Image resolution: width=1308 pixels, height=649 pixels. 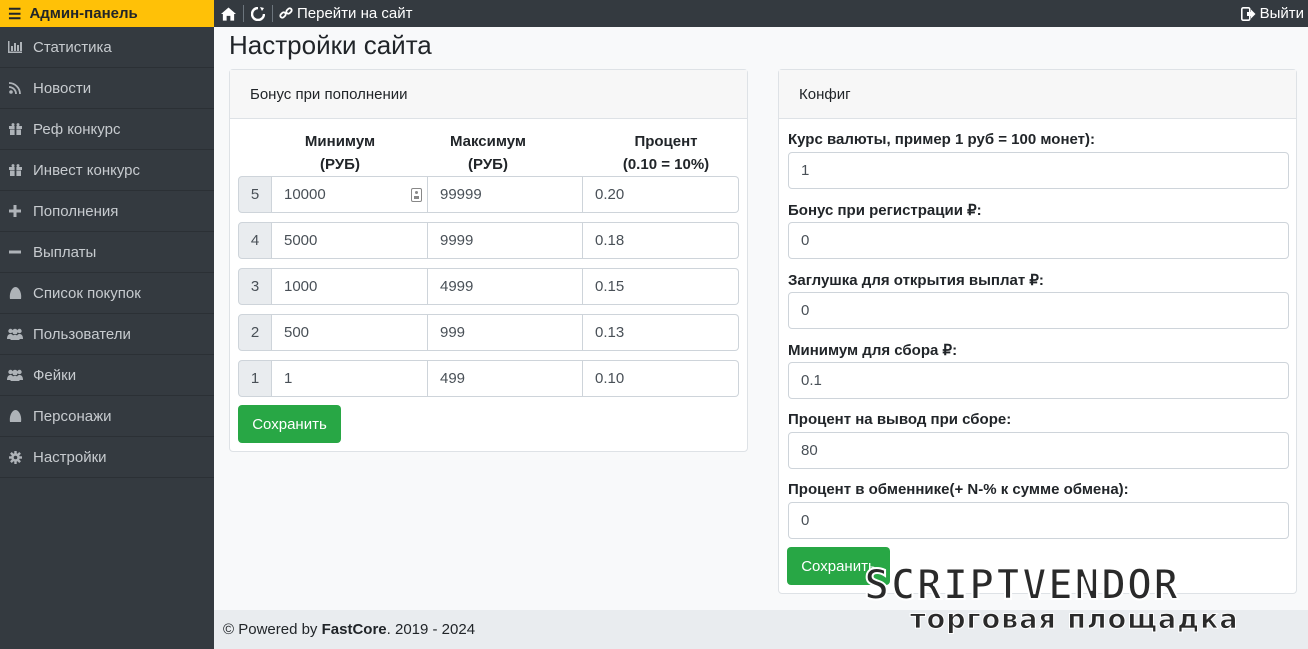 What do you see at coordinates (340, 141) in the screenshot?
I see `col-header-min-line1: Минимум` at bounding box center [340, 141].